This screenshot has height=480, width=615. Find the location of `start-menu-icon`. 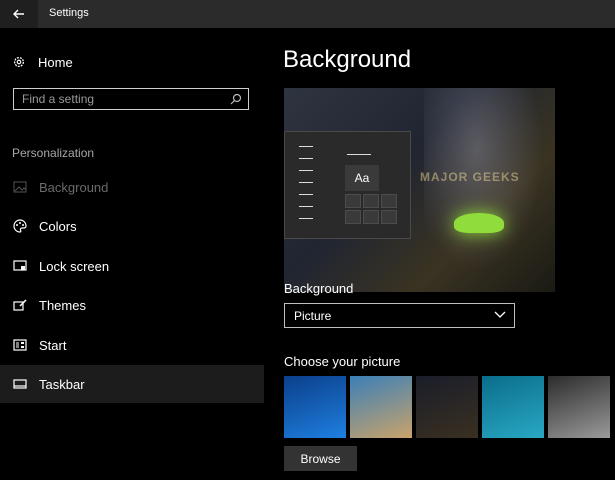

start-menu-icon is located at coordinates (20, 345).